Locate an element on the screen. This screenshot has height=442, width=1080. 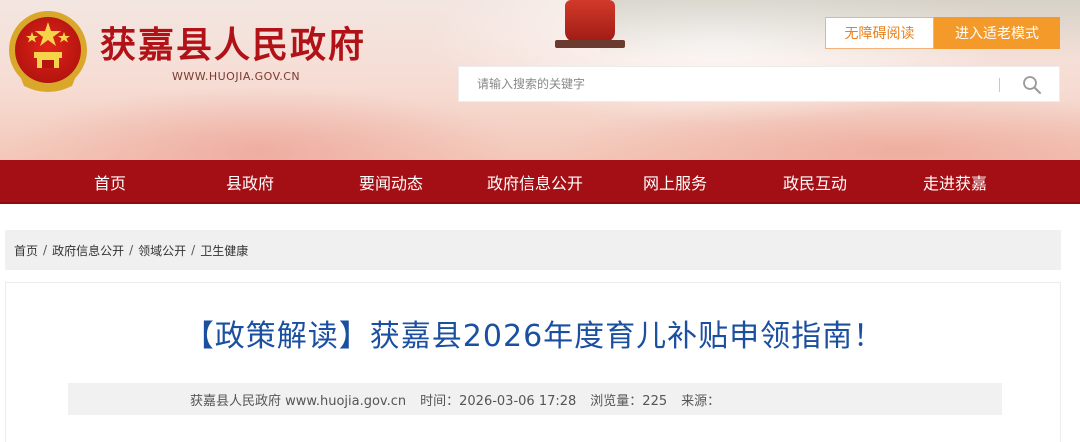
nav-item-news: 要闻动态 is located at coordinates (391, 182).